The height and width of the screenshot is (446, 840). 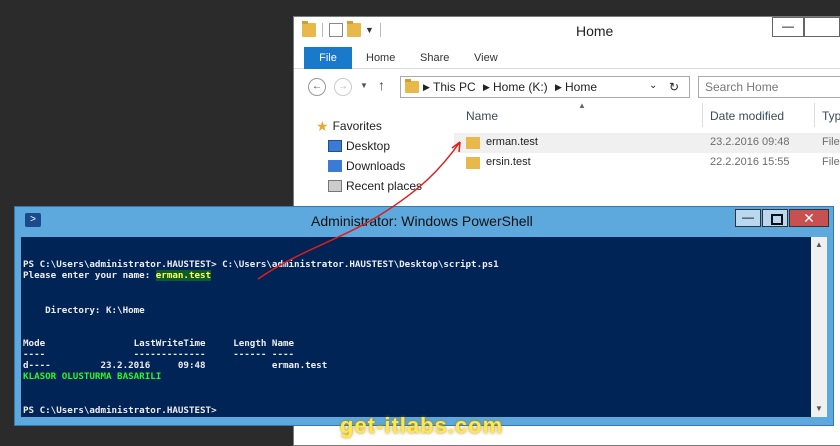 I want to click on tab-file: File, so click(x=328, y=58).